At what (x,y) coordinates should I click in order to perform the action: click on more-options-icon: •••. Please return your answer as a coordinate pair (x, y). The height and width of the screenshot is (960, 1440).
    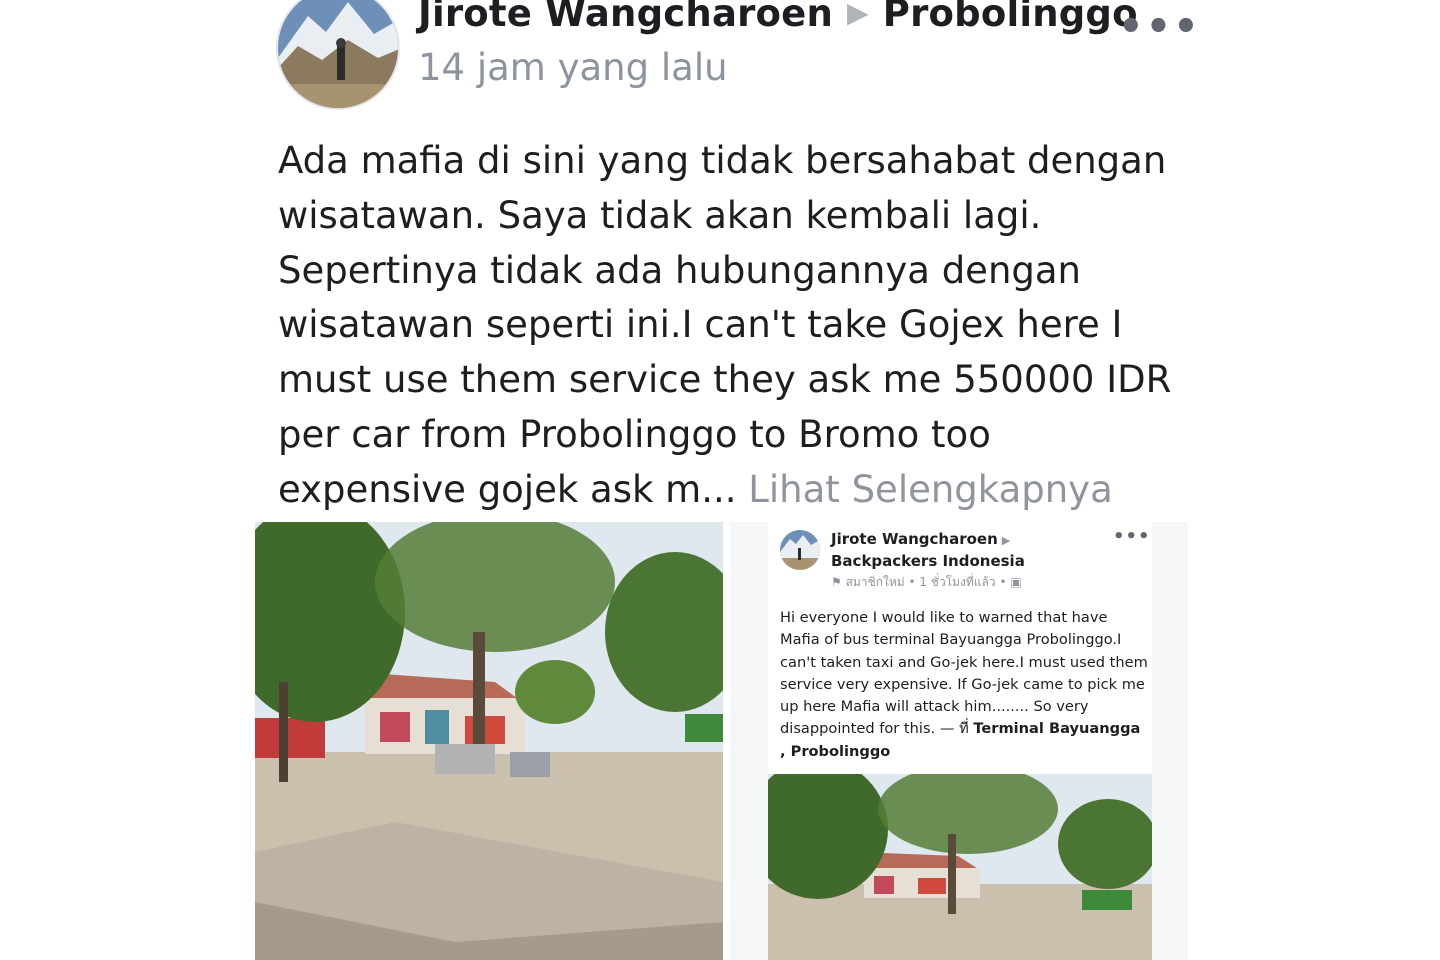
    Looking at the image, I should click on (1159, 27).